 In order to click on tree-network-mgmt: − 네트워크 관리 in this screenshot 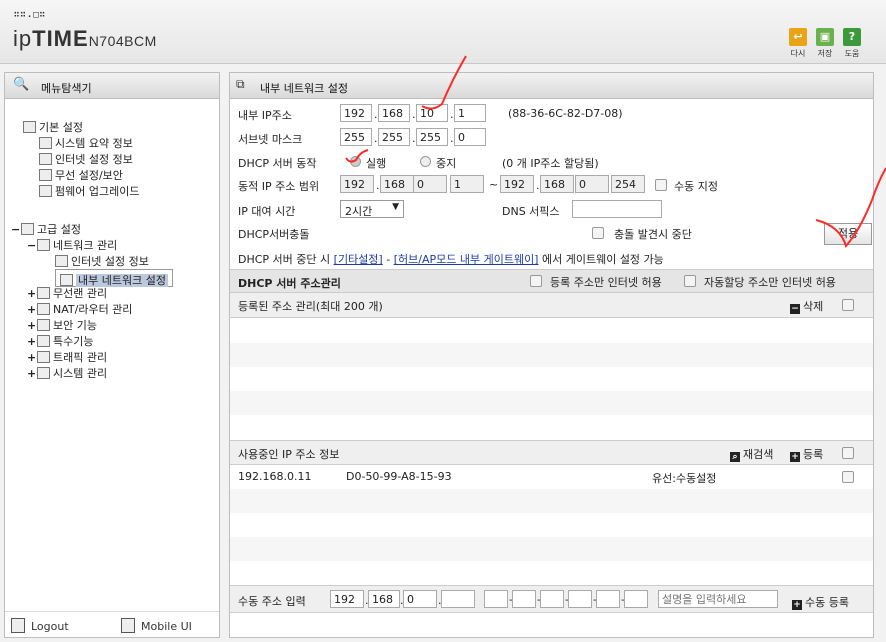, I will do `click(72, 245)`.